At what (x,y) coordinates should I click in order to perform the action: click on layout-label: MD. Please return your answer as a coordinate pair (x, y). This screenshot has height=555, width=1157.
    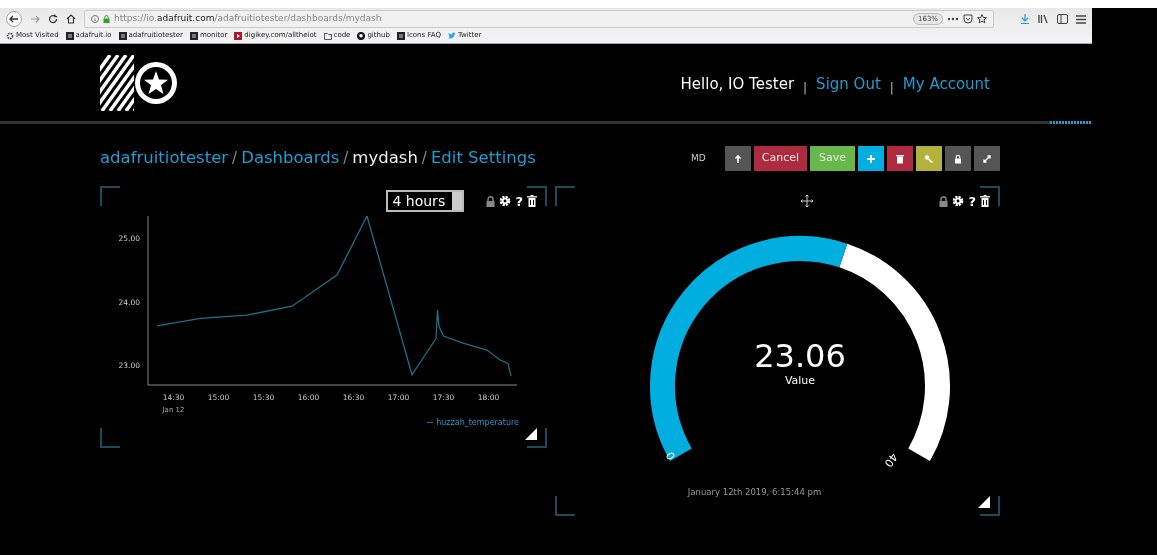
    Looking at the image, I should click on (698, 158).